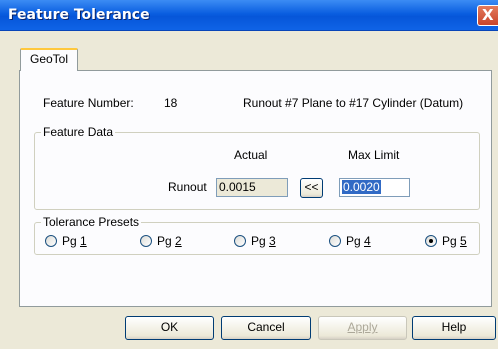  I want to click on max-limit-value: 0.0020, so click(361, 187).